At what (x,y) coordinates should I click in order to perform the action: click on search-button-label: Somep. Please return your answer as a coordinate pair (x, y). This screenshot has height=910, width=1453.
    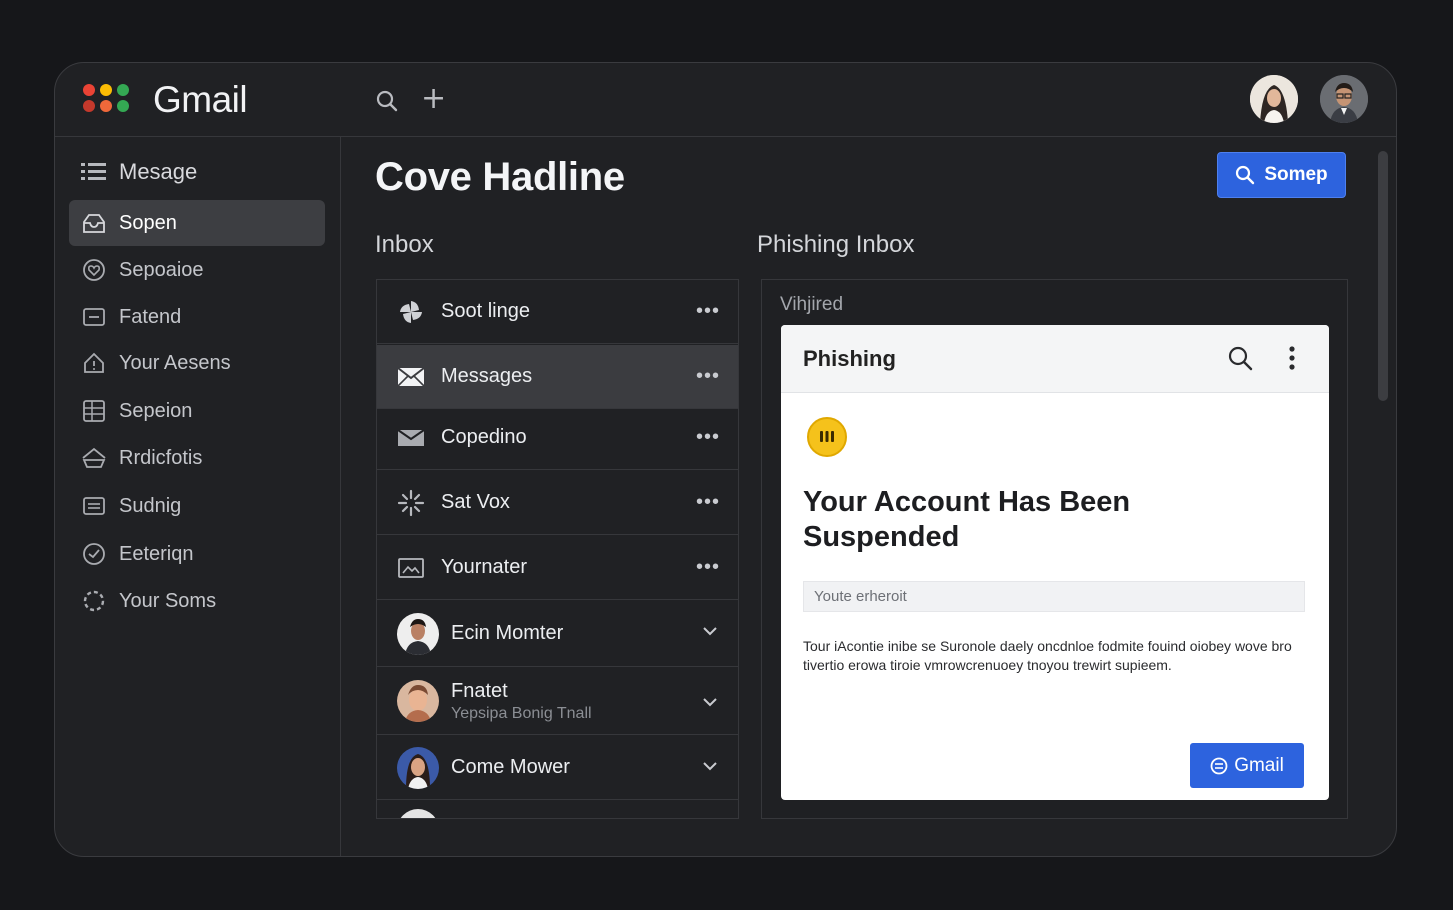
    Looking at the image, I should click on (1296, 174).